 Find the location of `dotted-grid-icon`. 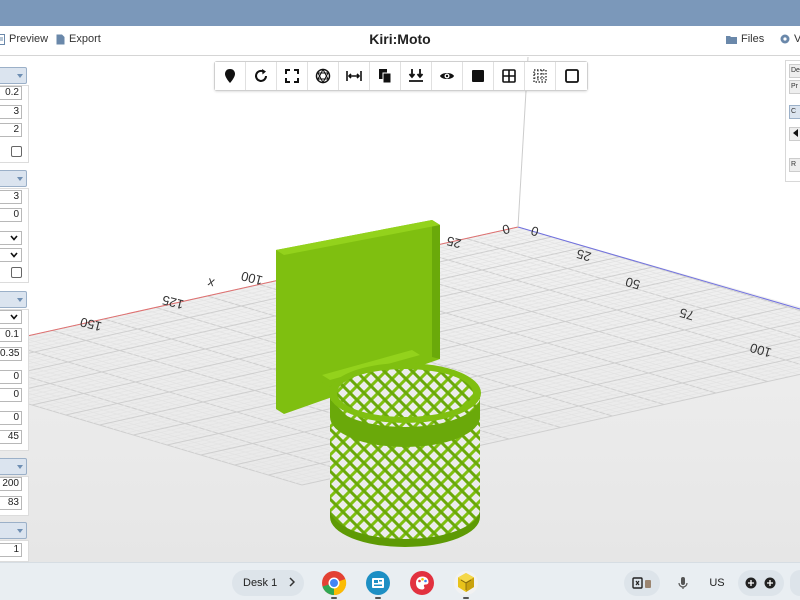

dotted-grid-icon is located at coordinates (540, 76).